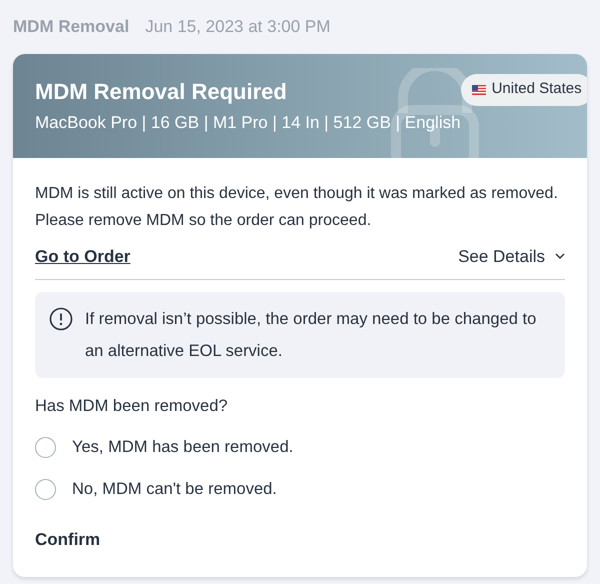 This screenshot has width=600, height=584. What do you see at coordinates (161, 92) in the screenshot?
I see `banner-title: MDM Removal Required` at bounding box center [161, 92].